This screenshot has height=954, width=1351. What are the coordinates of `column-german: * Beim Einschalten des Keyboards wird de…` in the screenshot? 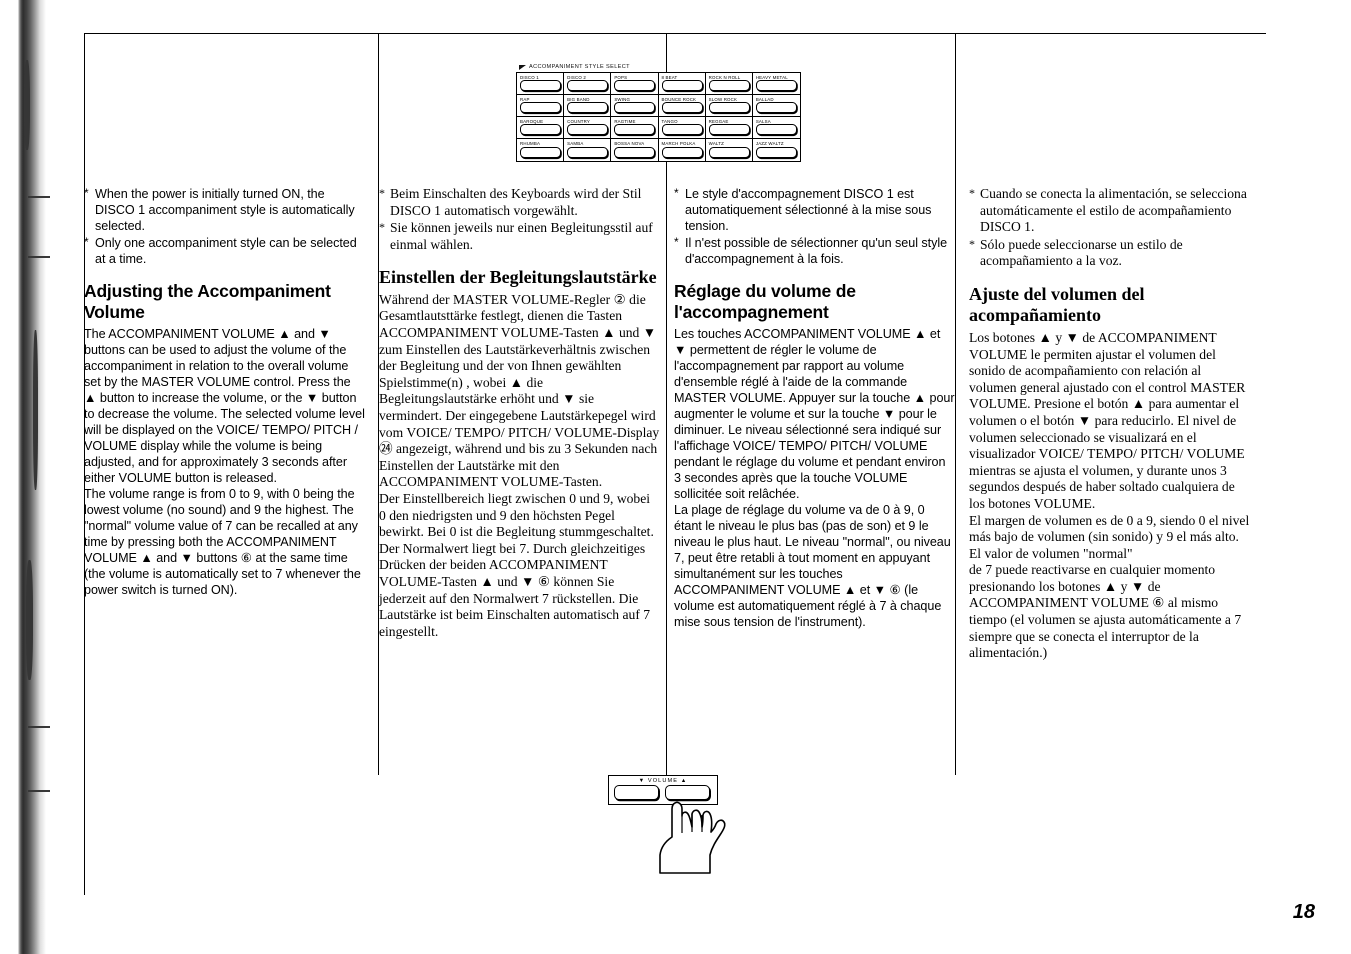 It's located at (526, 424).